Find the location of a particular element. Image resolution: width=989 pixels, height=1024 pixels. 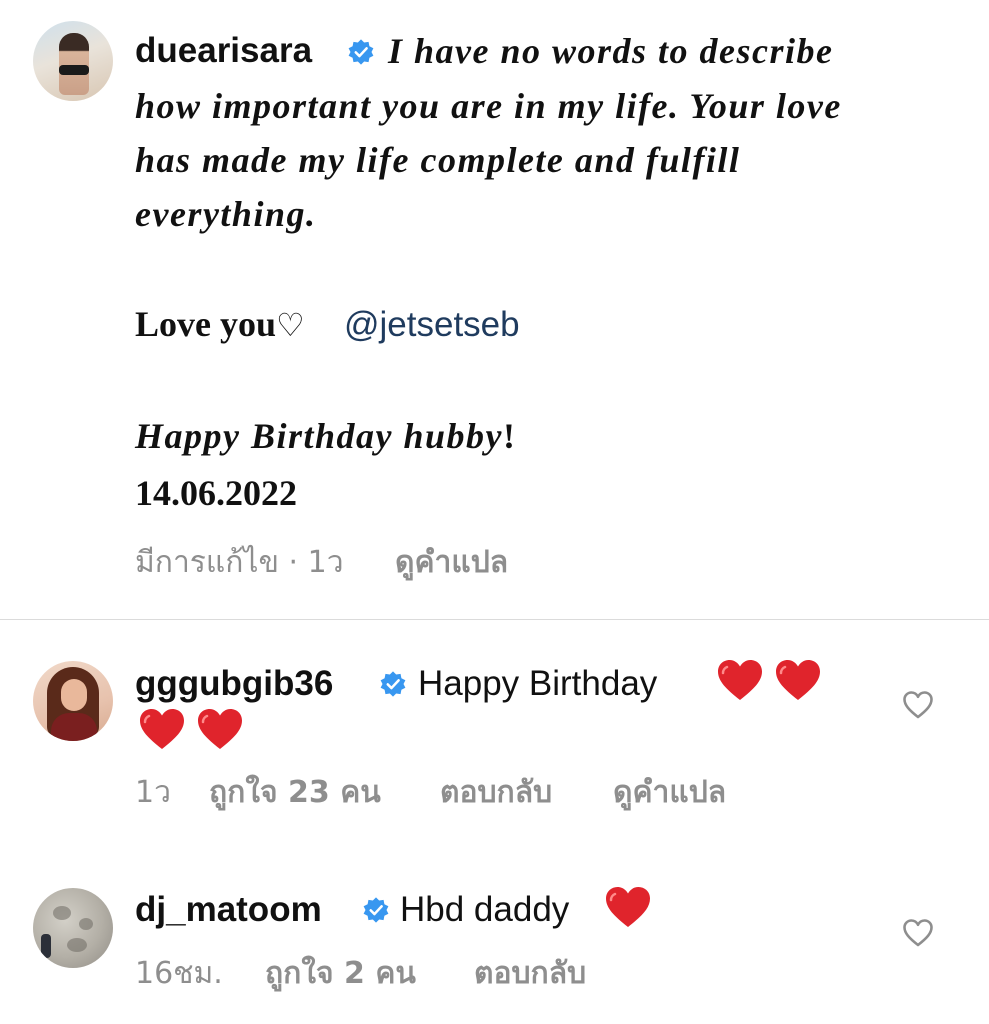

avatar-duearisara is located at coordinates (73, 61).